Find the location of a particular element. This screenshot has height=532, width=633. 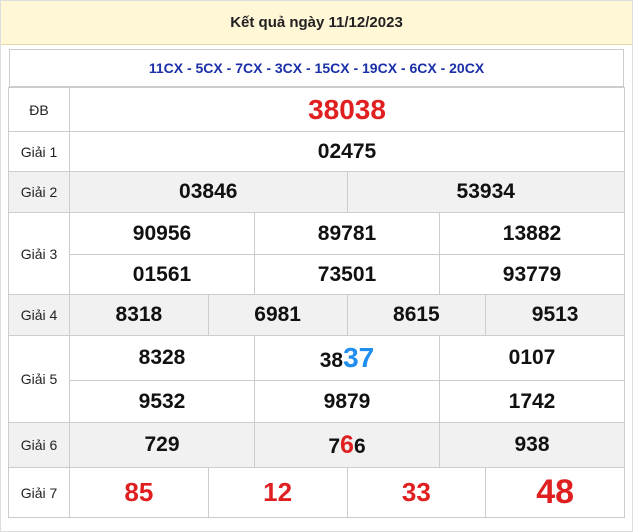

highlighted-digits: 6 is located at coordinates (347, 444).